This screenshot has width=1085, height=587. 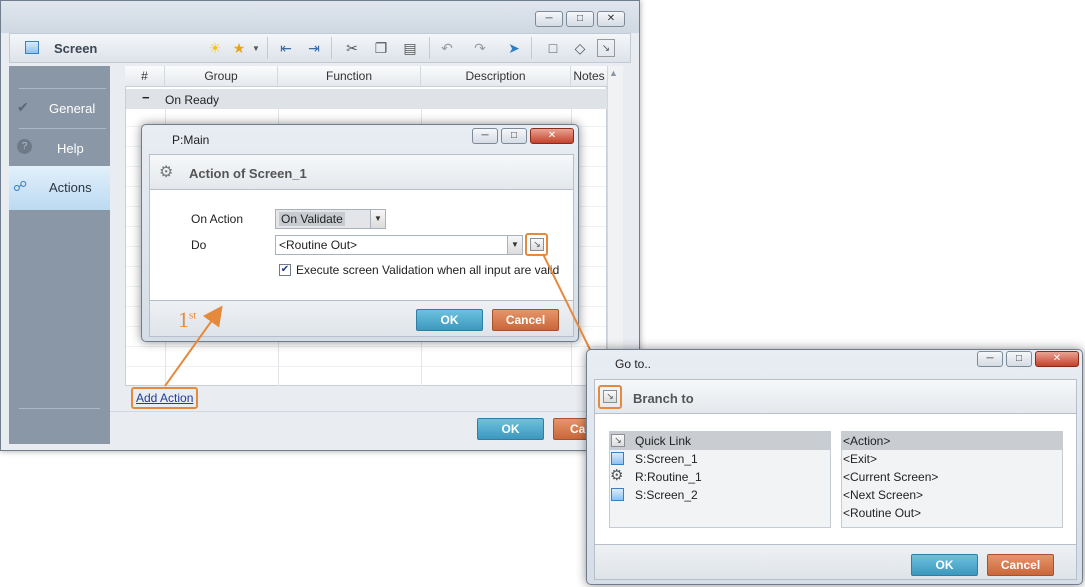 I want to click on action-dialog-ok-button: OK, so click(x=449, y=320).